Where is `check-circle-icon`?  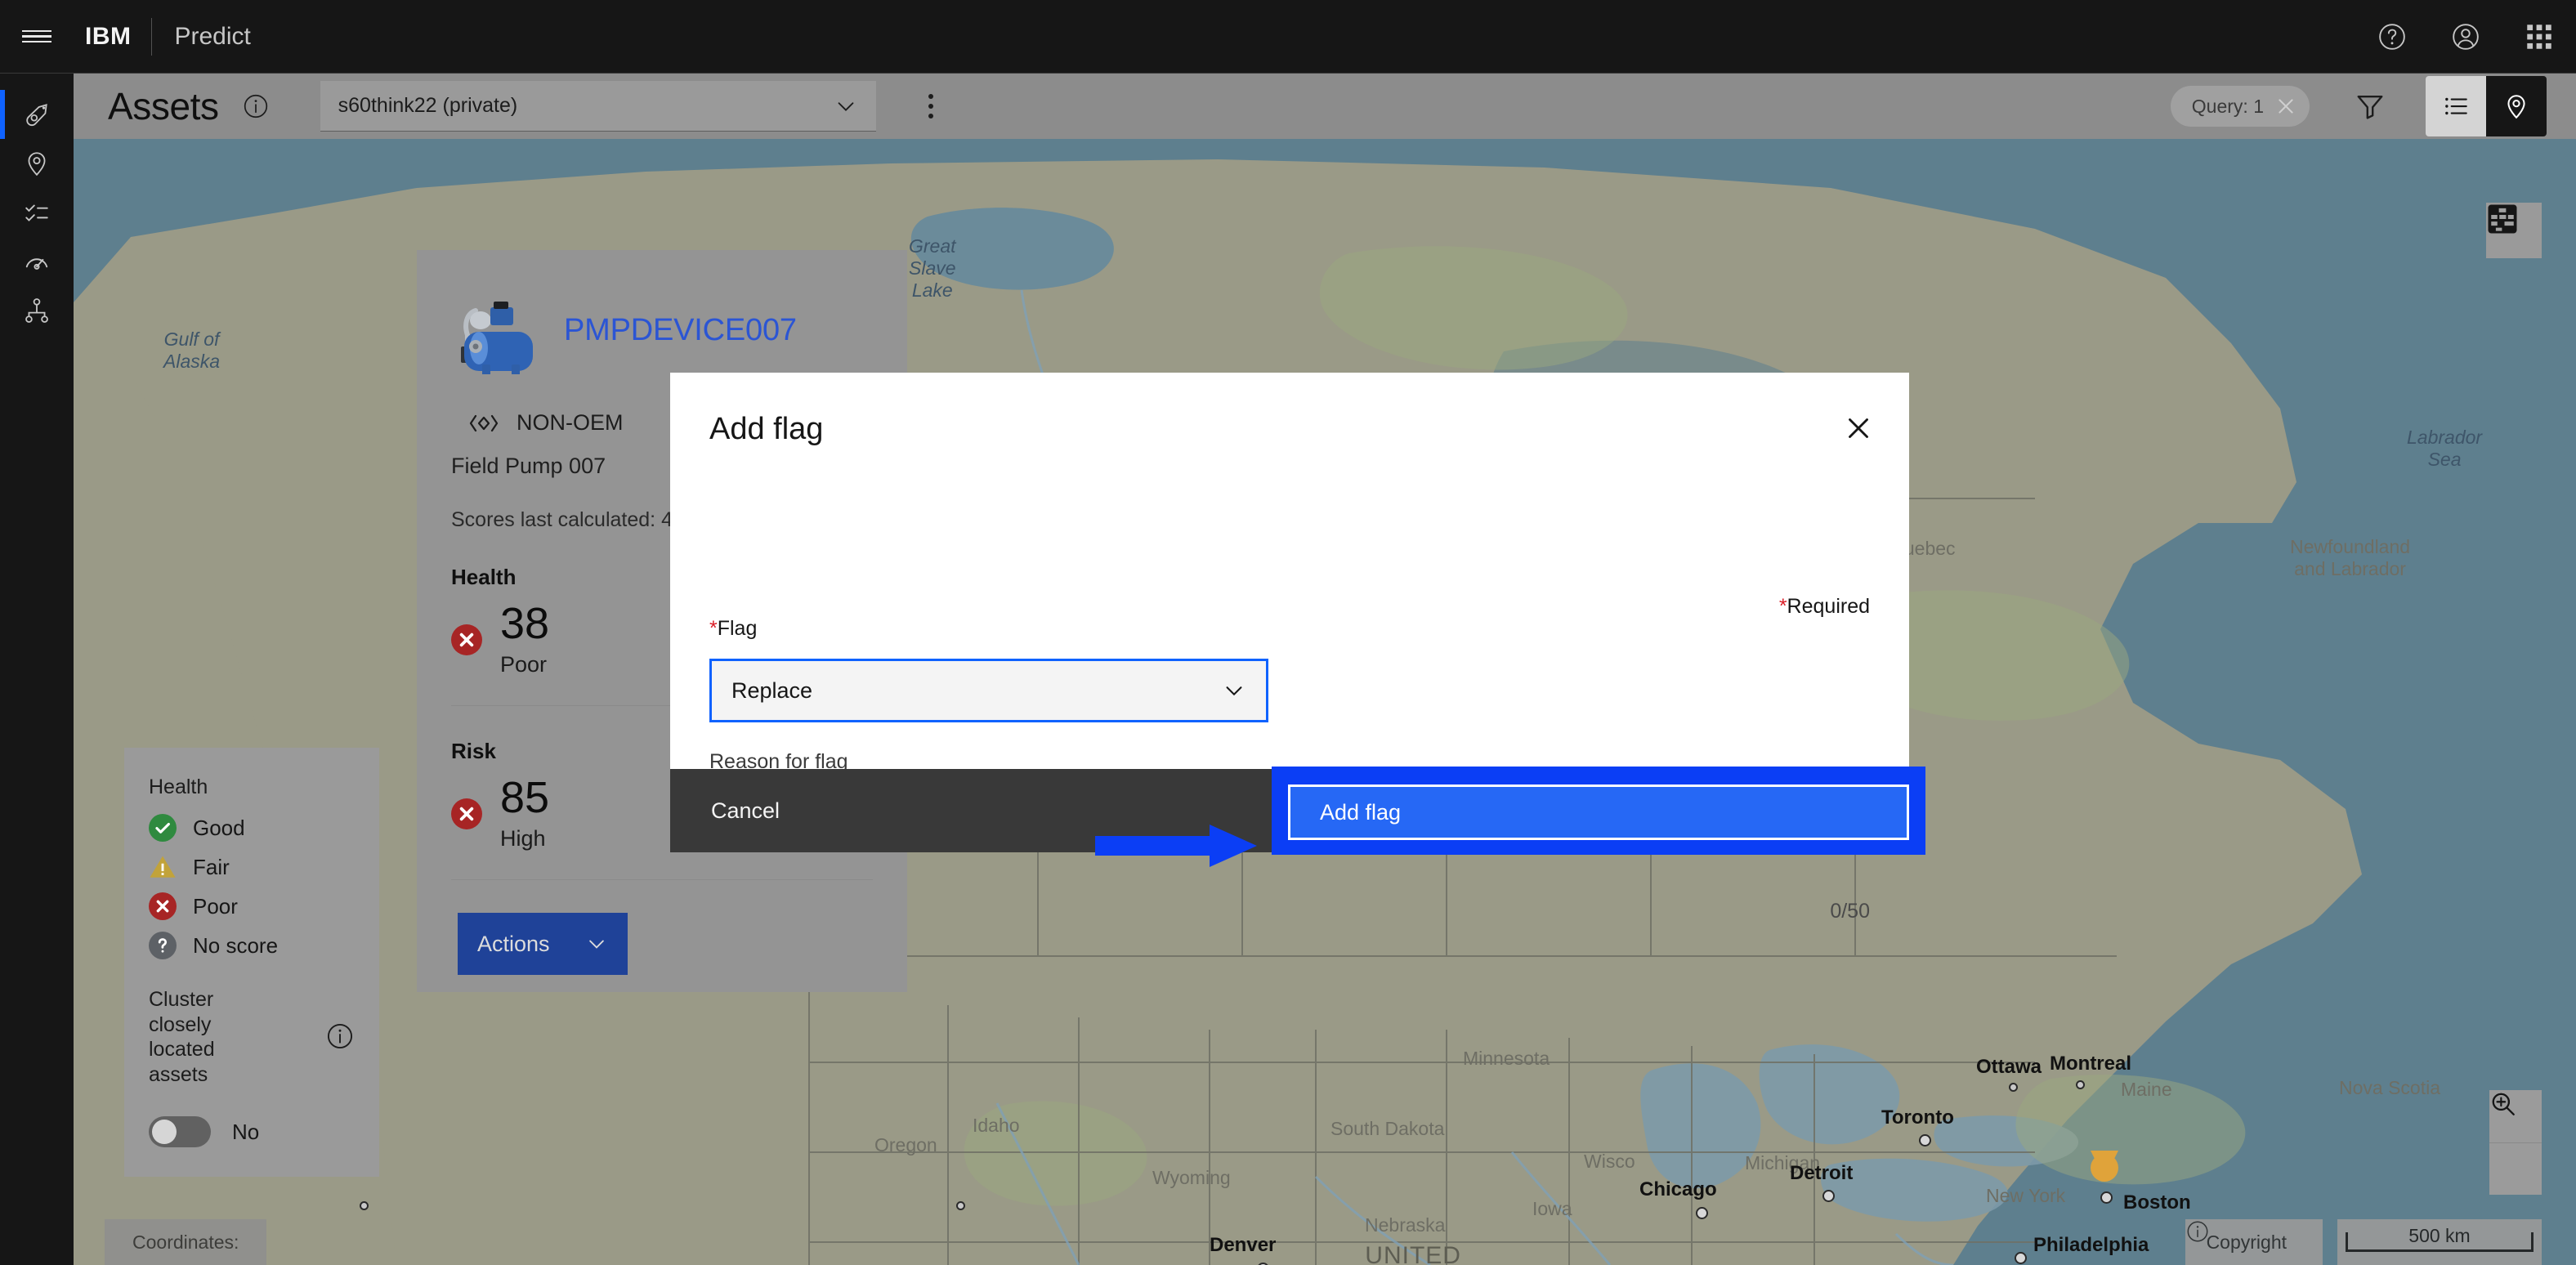
check-circle-icon is located at coordinates (163, 828).